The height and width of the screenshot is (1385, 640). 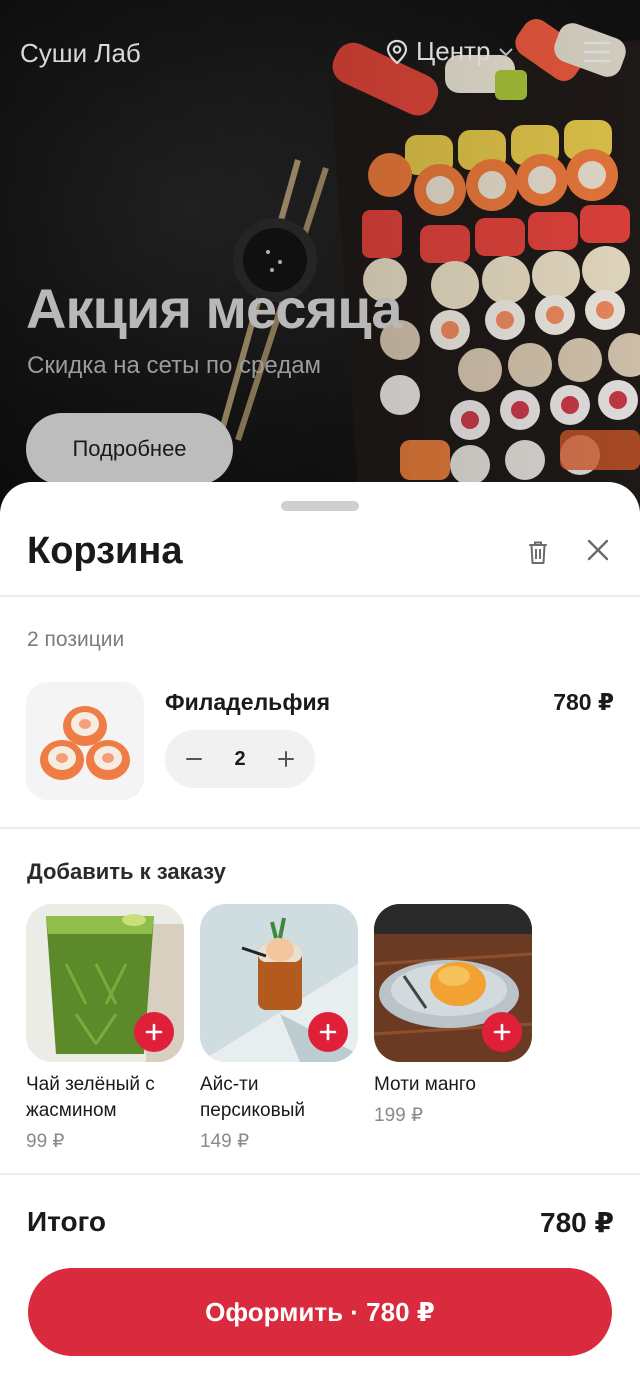 What do you see at coordinates (129, 449) in the screenshot?
I see `banner-more-button: Подробнее` at bounding box center [129, 449].